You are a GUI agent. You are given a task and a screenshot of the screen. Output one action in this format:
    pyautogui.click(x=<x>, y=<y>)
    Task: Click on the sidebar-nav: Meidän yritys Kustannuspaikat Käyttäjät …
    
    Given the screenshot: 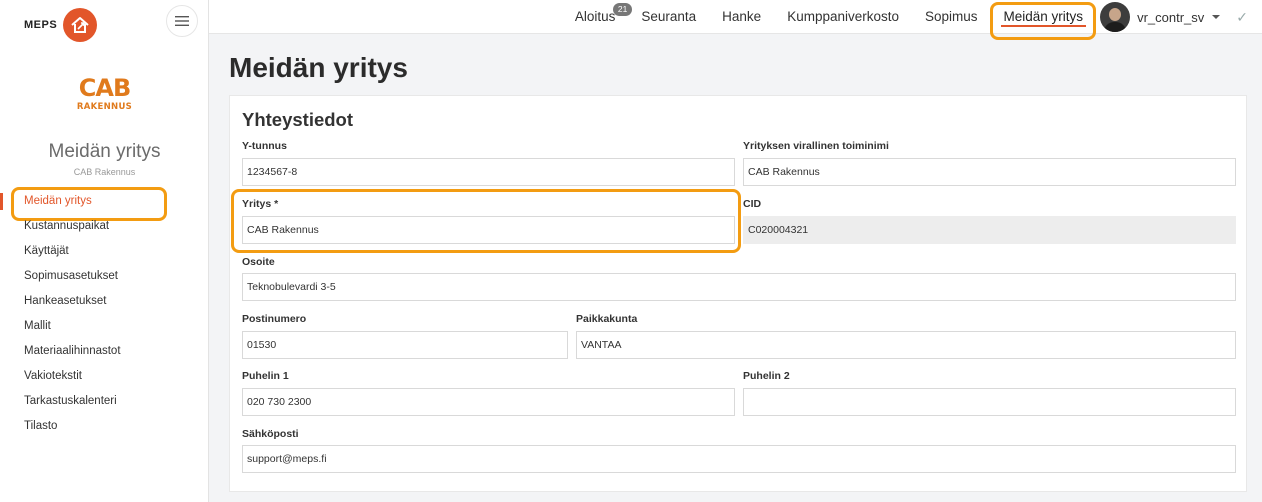 What is the action you would take?
    pyautogui.click(x=104, y=313)
    